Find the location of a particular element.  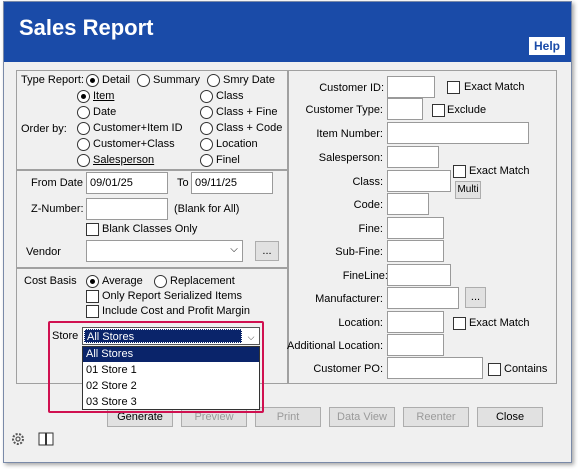

print-button: Print is located at coordinates (288, 417).